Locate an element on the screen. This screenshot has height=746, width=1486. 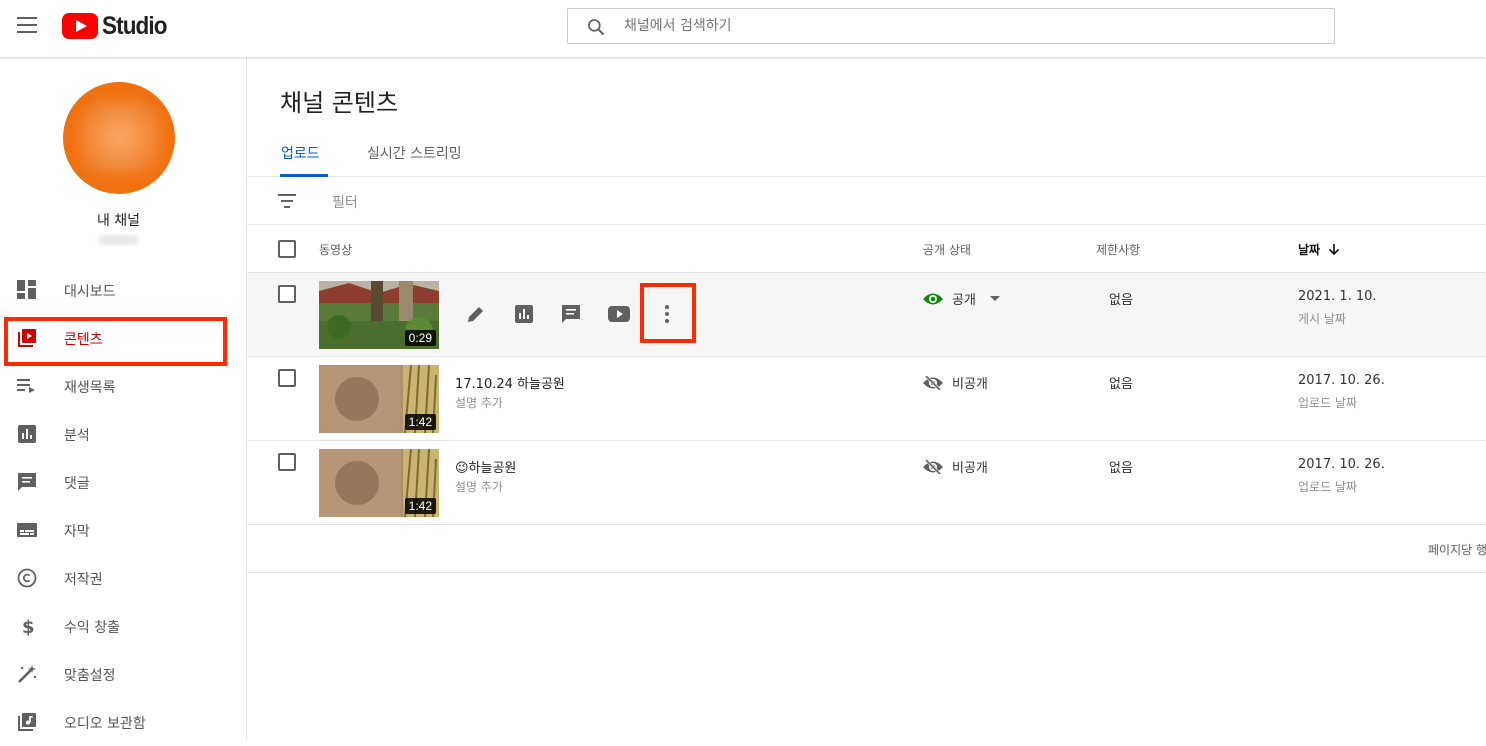
column-date: 날짜 is located at coordinates (1319, 249).